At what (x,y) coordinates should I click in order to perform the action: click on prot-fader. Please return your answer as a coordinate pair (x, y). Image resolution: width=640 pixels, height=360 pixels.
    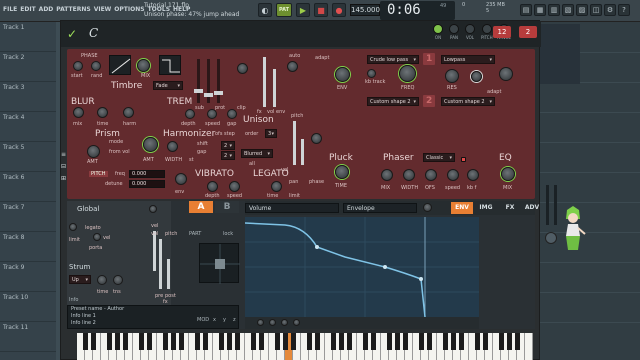
    Looking at the image, I should click on (218, 81).